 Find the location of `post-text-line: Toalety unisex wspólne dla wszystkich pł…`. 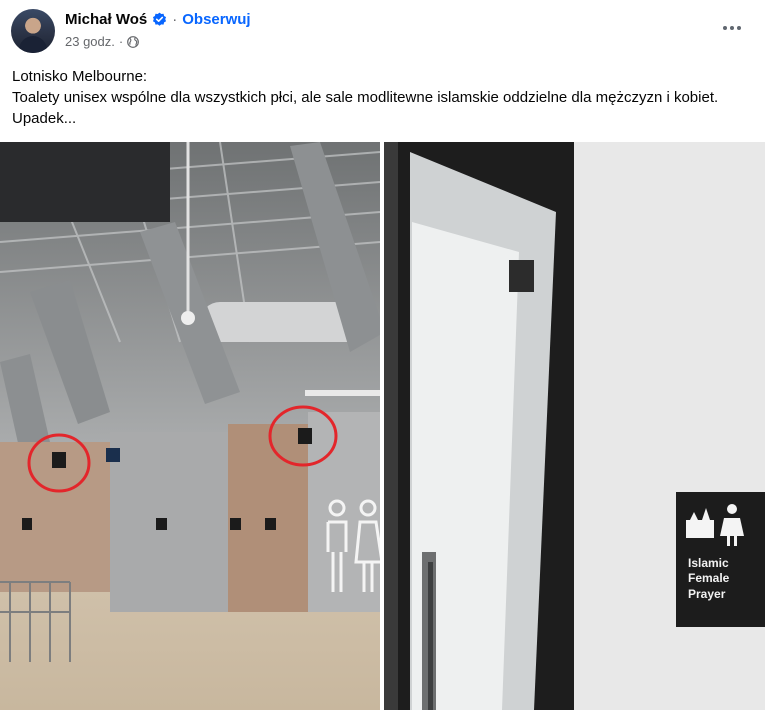

post-text-line: Toalety unisex wspólne dla wszystkich pł… is located at coordinates (365, 108).